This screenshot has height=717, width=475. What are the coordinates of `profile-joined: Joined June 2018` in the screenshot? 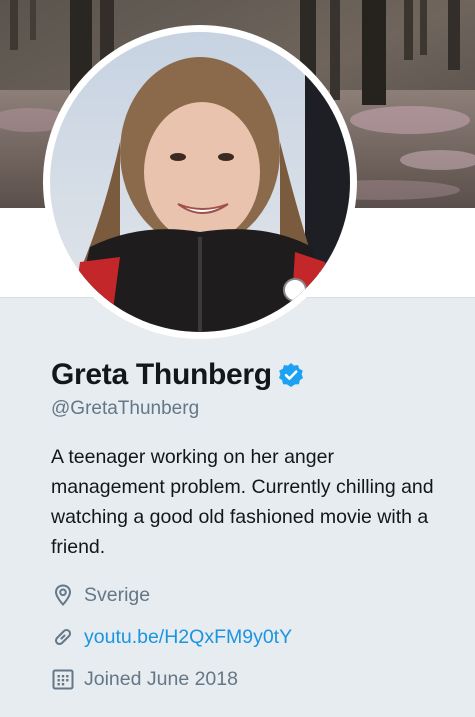 It's located at (256, 679).